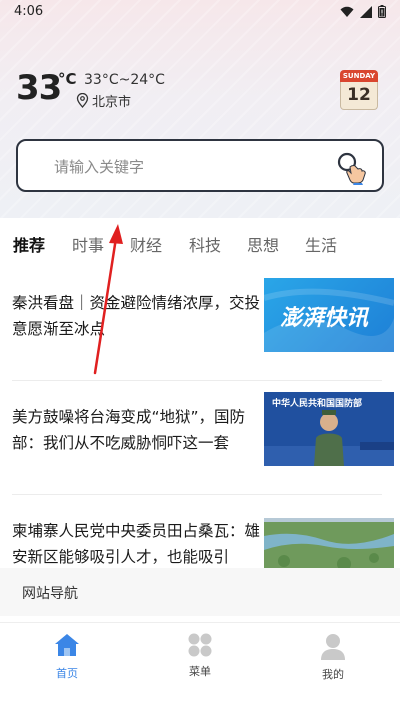 This screenshot has width=400, height=712. What do you see at coordinates (67, 673) in the screenshot?
I see `nav-home-label: 首页` at bounding box center [67, 673].